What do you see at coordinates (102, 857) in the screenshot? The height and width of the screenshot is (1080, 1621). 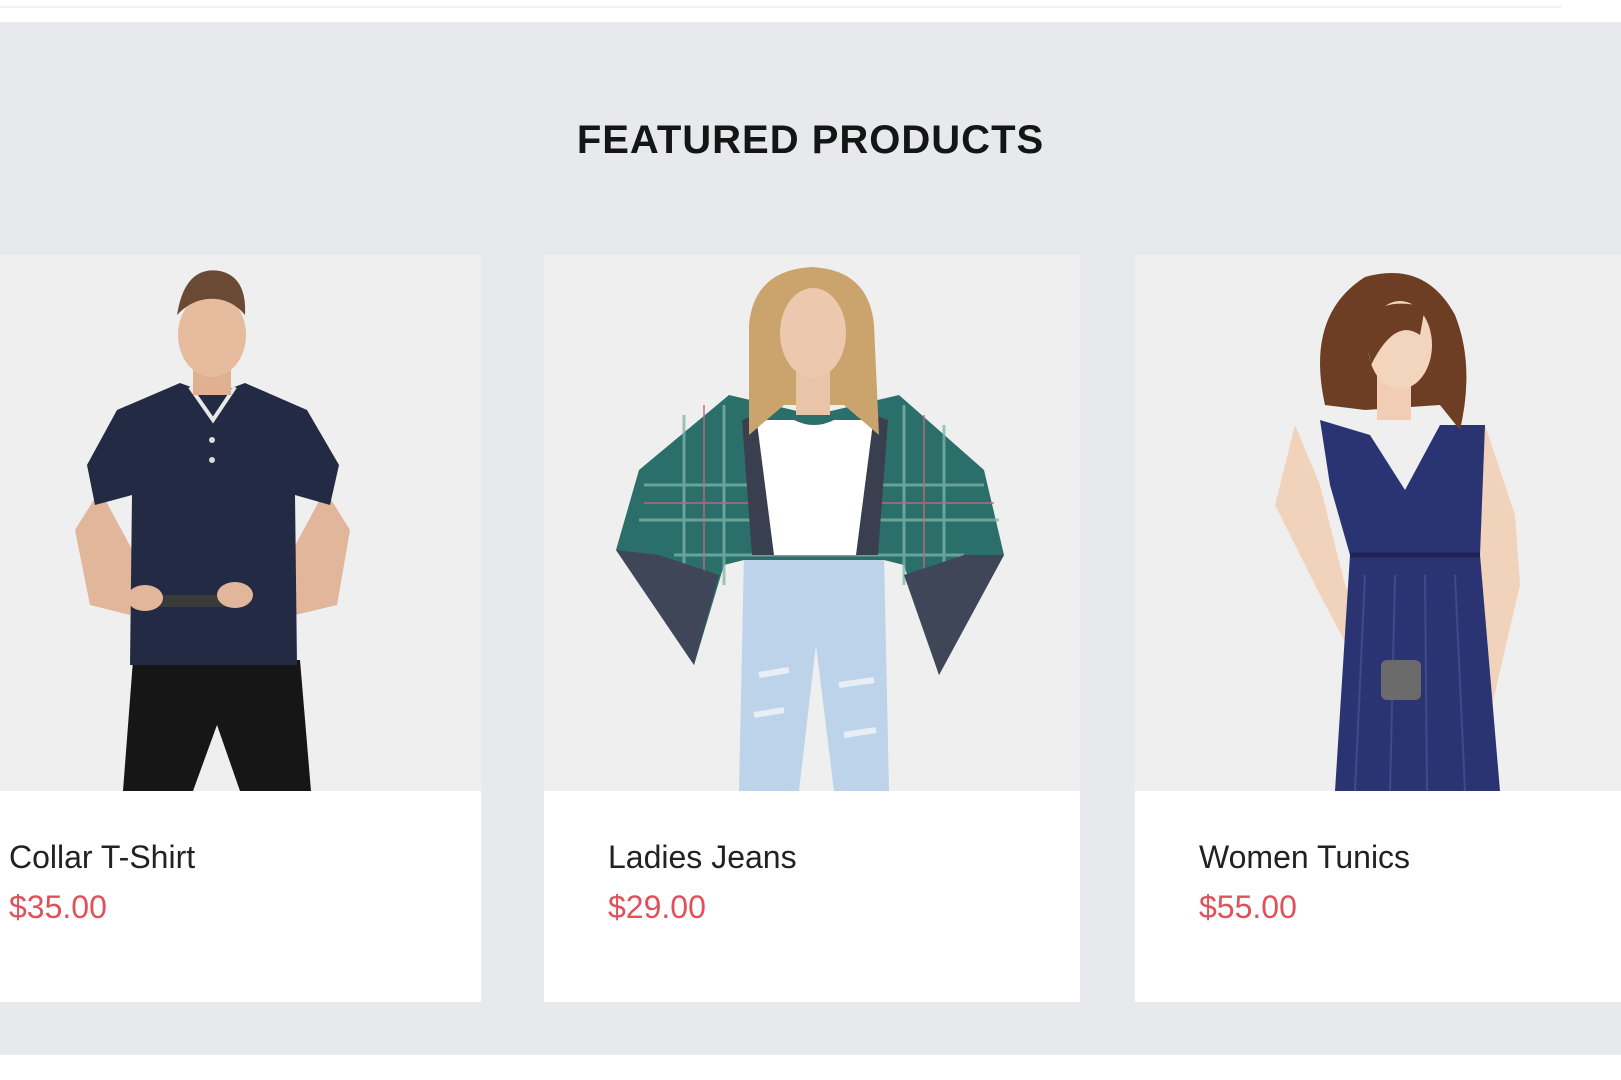 I see `product-name: Collar T-Shirt` at bounding box center [102, 857].